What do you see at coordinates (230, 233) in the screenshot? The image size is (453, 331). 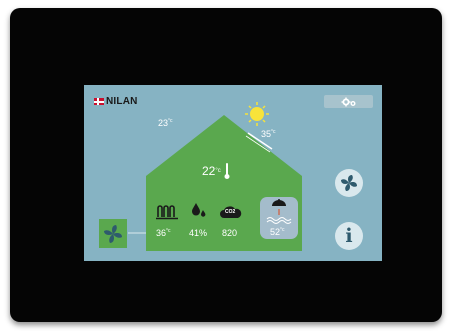 I see `co2-readout: 820` at bounding box center [230, 233].